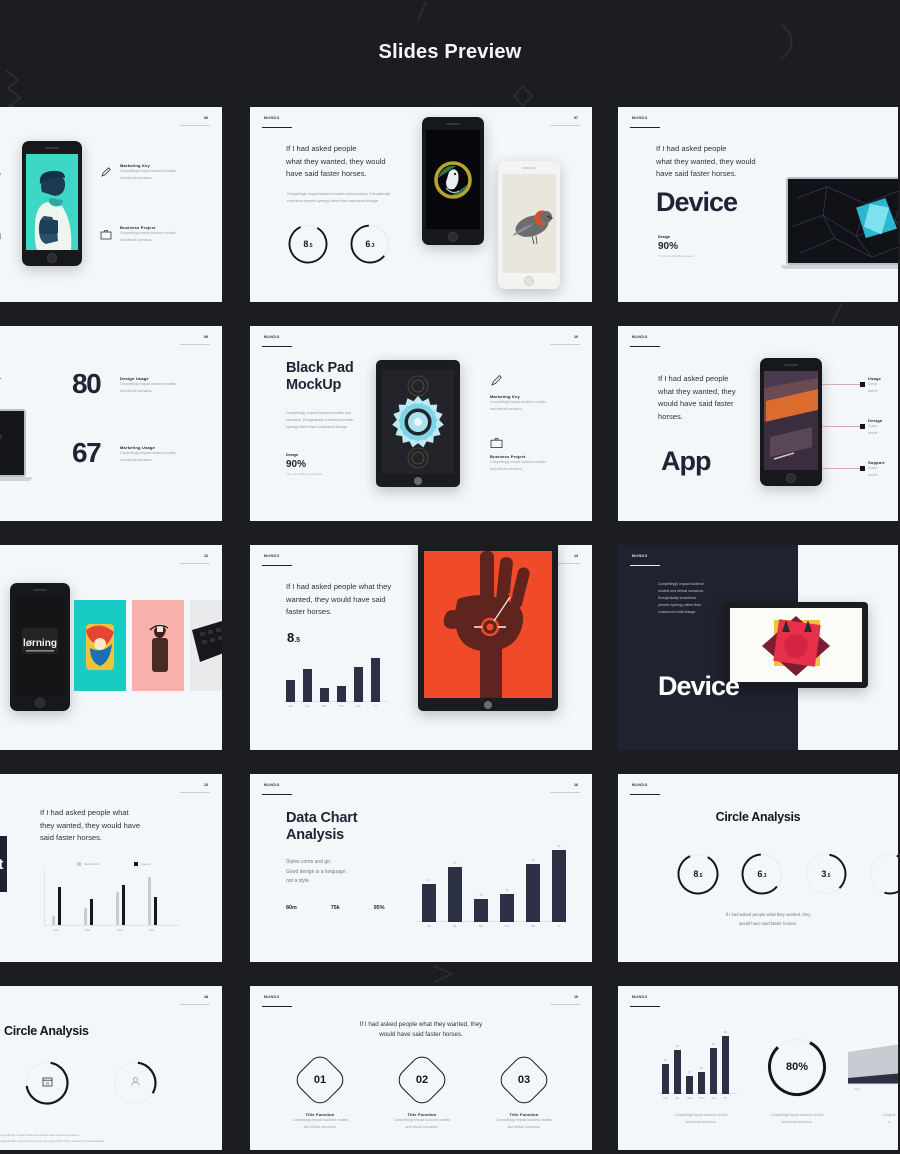 This screenshot has height=1154, width=900. Describe the element at coordinates (88, 864) in the screenshot. I see `chart-legend-team-work: Team Work` at that location.